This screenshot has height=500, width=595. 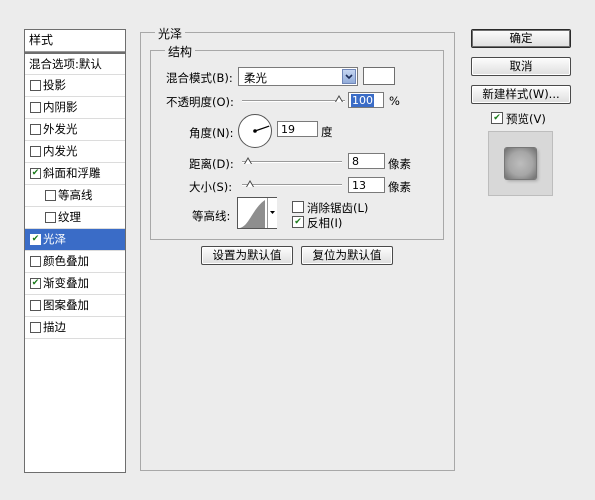 I want to click on style-item-label: 内发光, so click(x=60, y=151).